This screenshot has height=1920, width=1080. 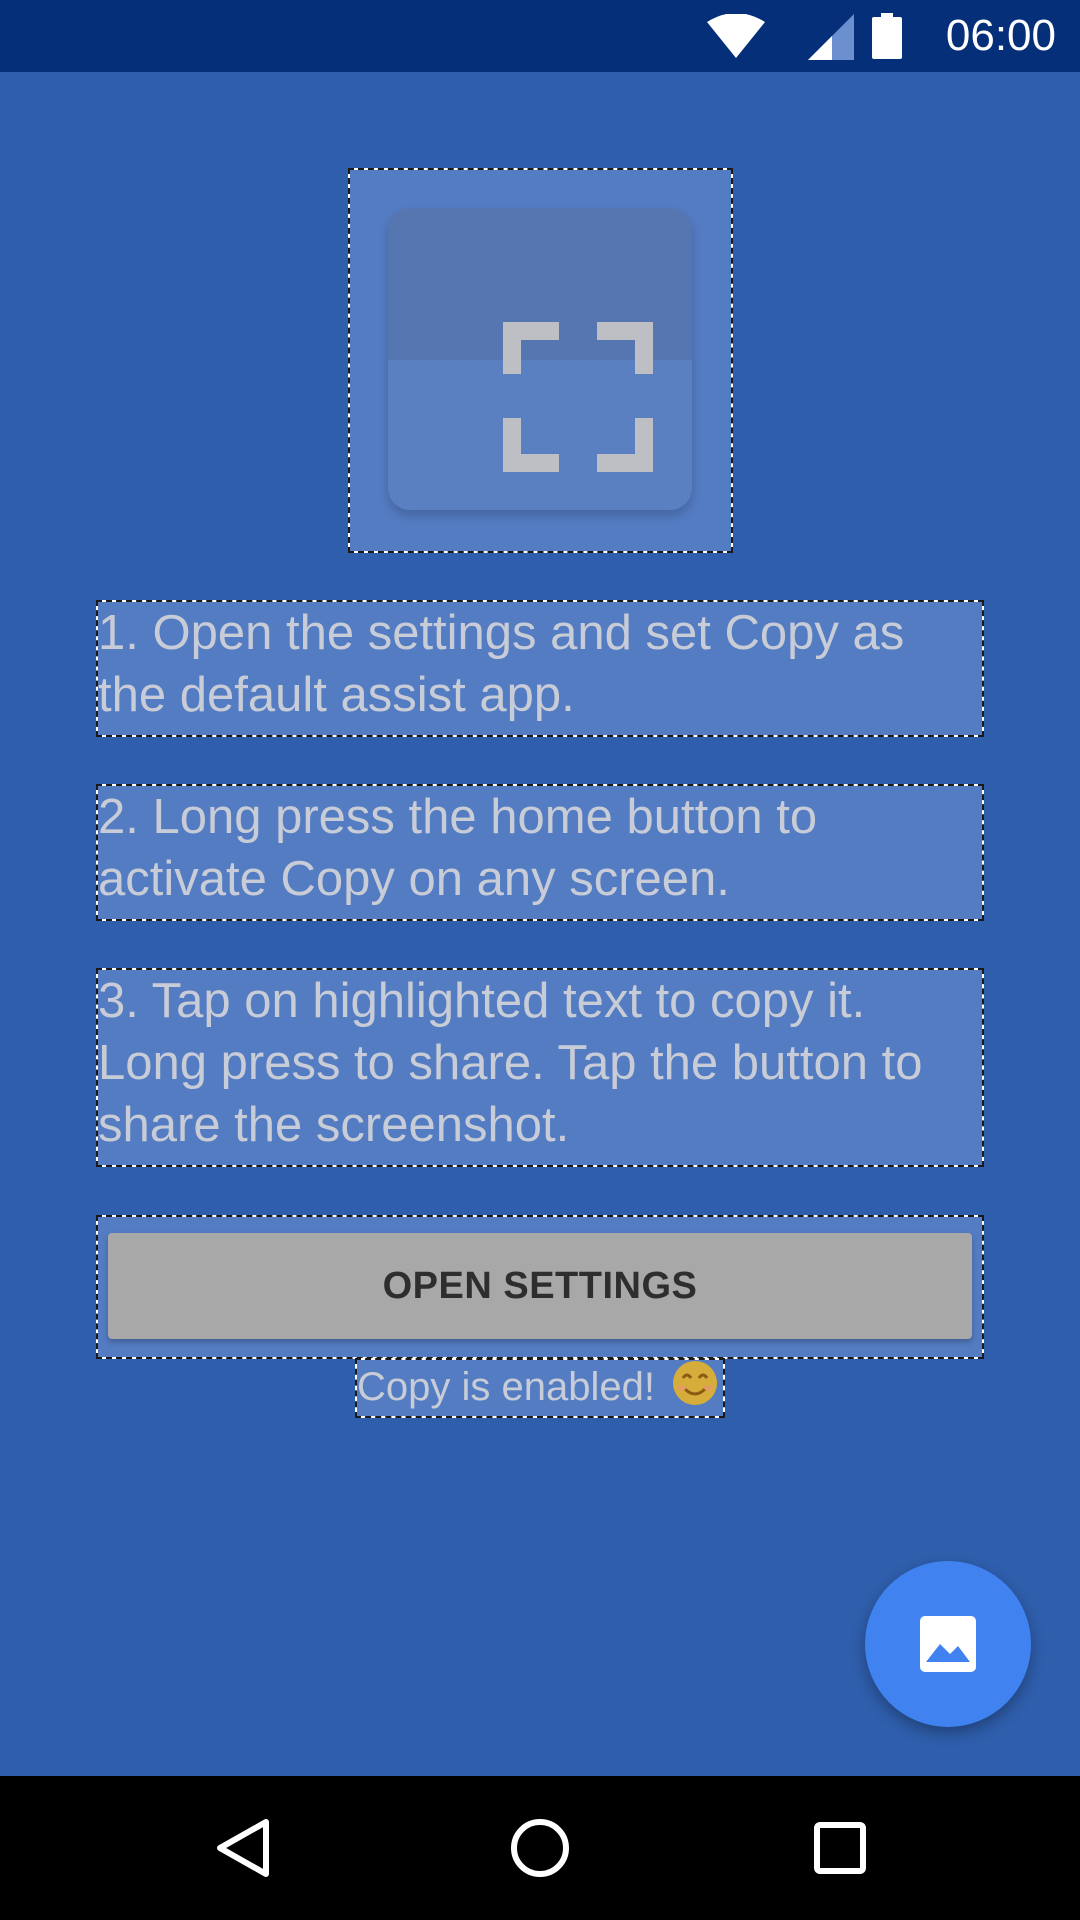 I want to click on logo-card, so click(x=540, y=359).